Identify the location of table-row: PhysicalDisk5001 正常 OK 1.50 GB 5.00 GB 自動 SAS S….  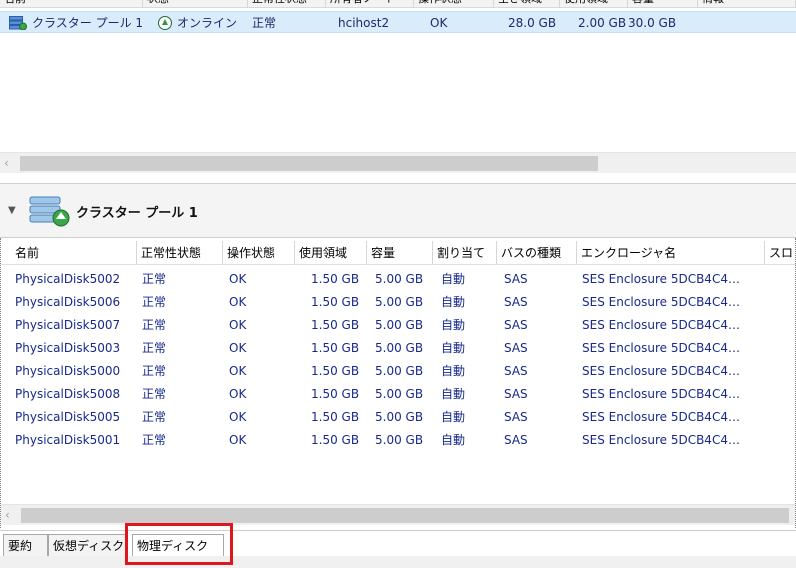
(398, 440).